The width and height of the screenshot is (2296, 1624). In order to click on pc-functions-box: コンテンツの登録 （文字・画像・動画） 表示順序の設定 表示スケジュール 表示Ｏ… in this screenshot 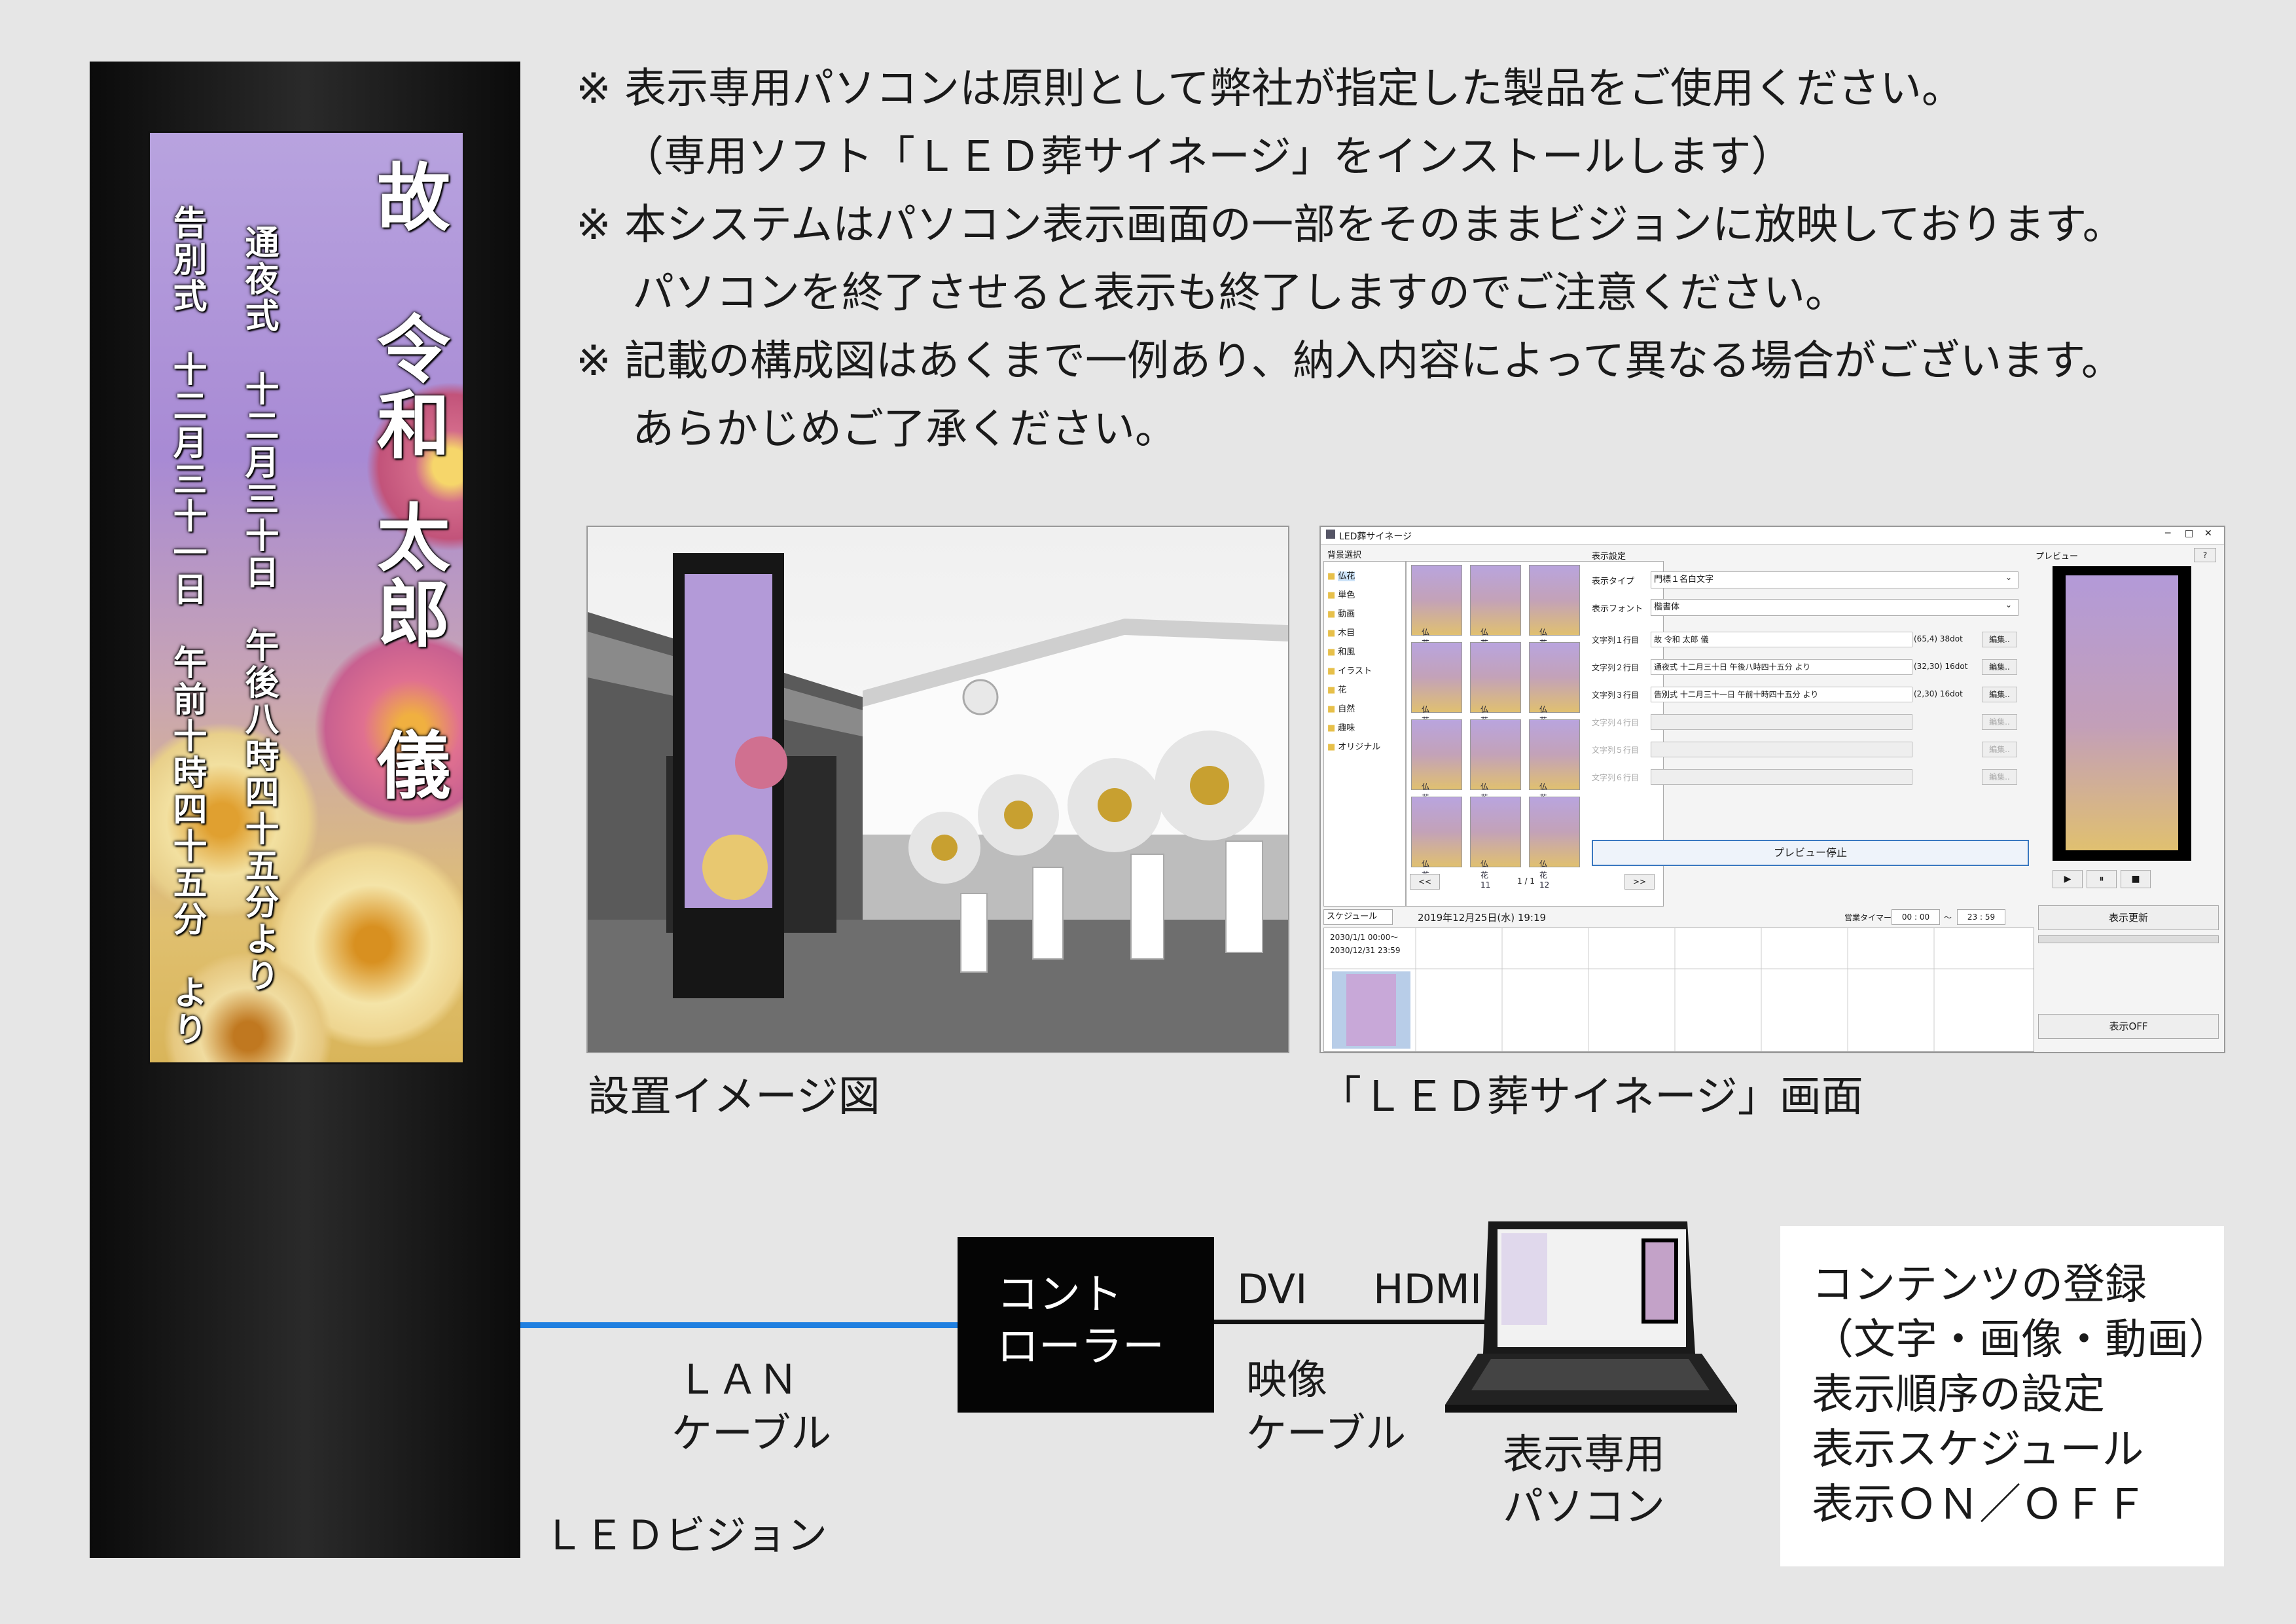, I will do `click(2005, 1396)`.